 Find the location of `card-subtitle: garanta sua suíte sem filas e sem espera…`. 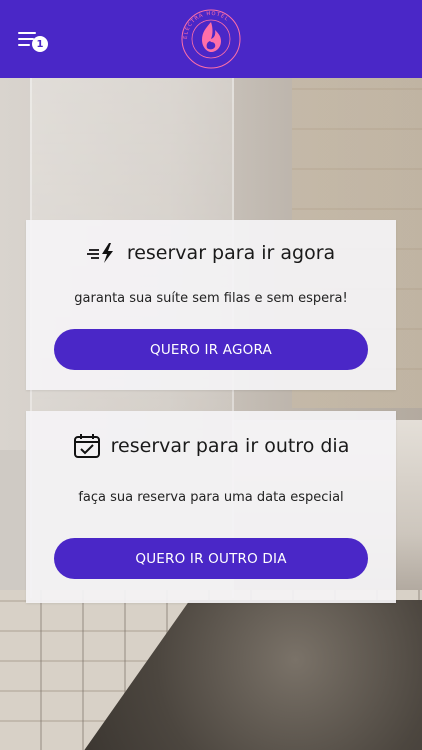

card-subtitle: garanta sua suíte sem filas e sem espera… is located at coordinates (211, 298).